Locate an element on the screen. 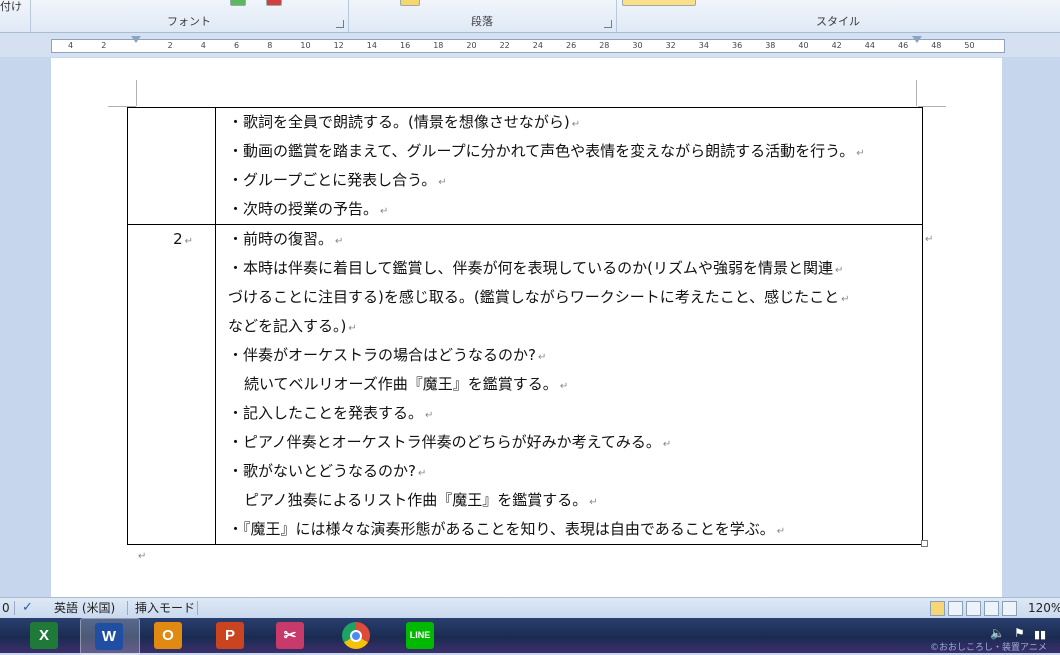  activity-line: ・『魔王』には様々な演奏形態があることを知り、表現は自由であることを学ぶ。 ↵ is located at coordinates (507, 529).